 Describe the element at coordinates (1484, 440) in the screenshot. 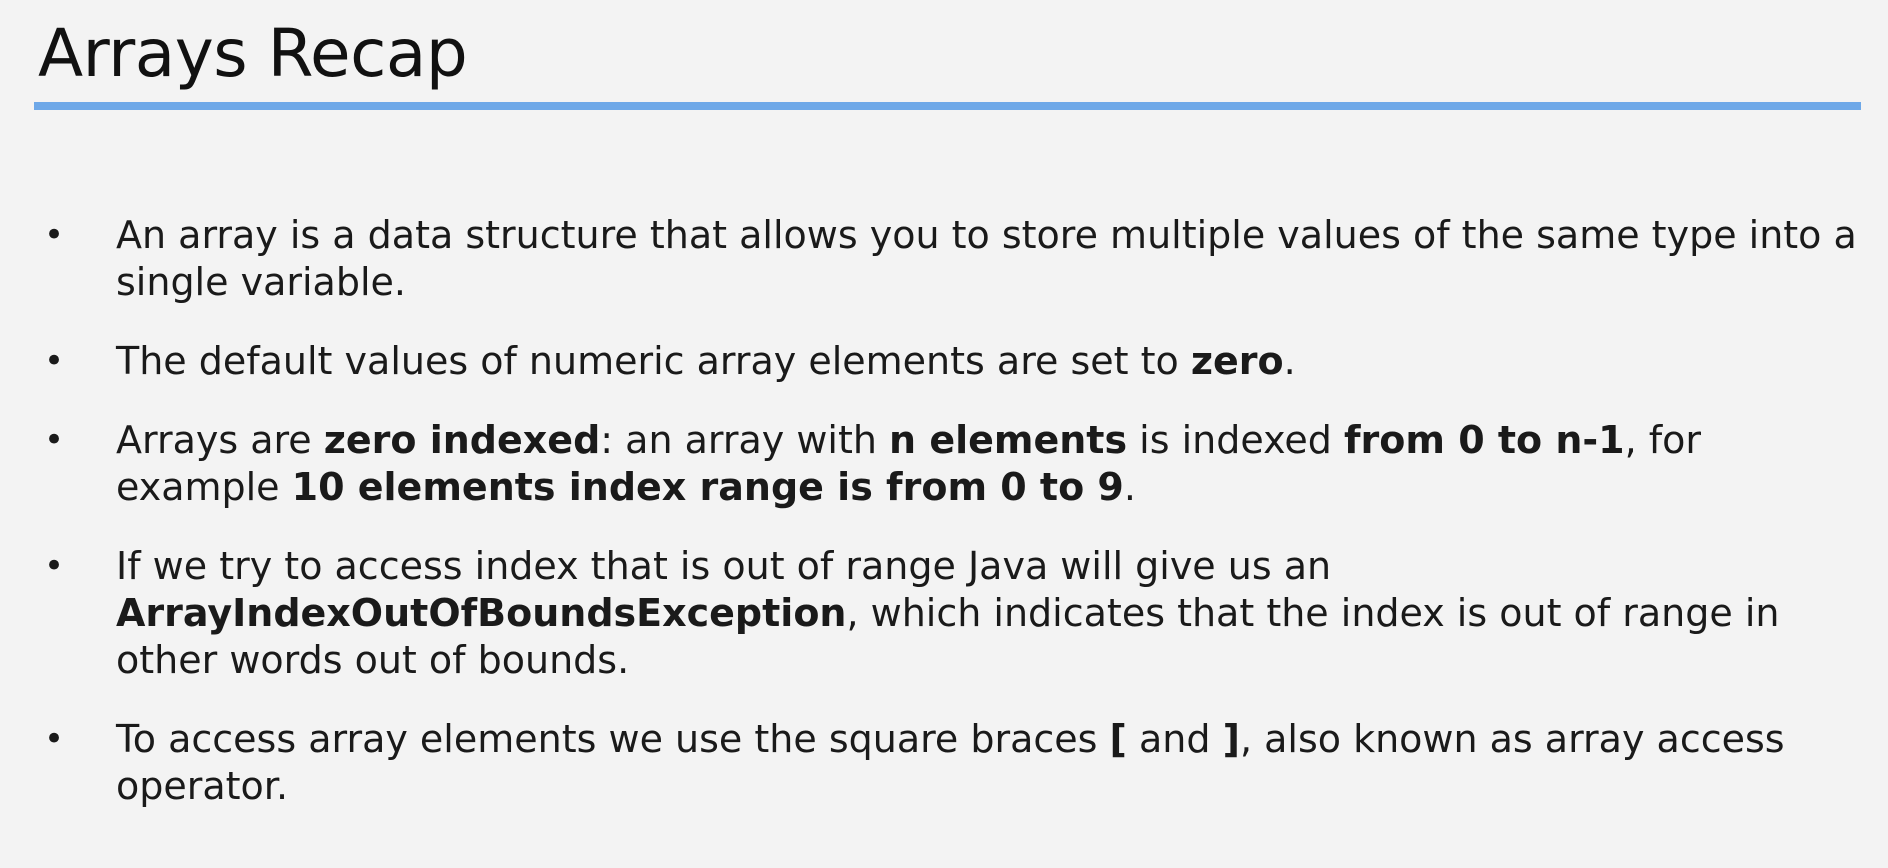

I see `bullet-segment-bold: from 0 to n-1` at that location.